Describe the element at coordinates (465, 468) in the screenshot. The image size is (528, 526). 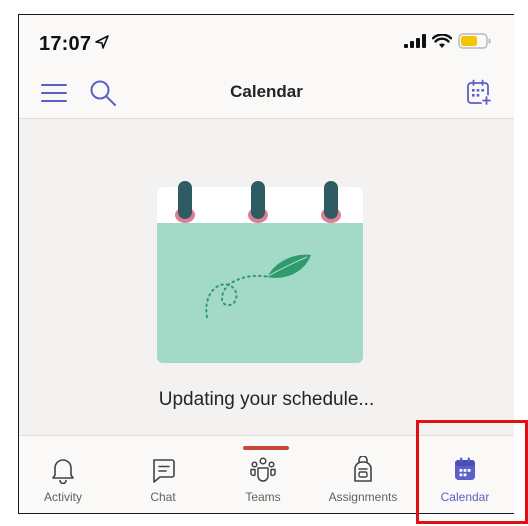
I see `calendar-icon` at that location.